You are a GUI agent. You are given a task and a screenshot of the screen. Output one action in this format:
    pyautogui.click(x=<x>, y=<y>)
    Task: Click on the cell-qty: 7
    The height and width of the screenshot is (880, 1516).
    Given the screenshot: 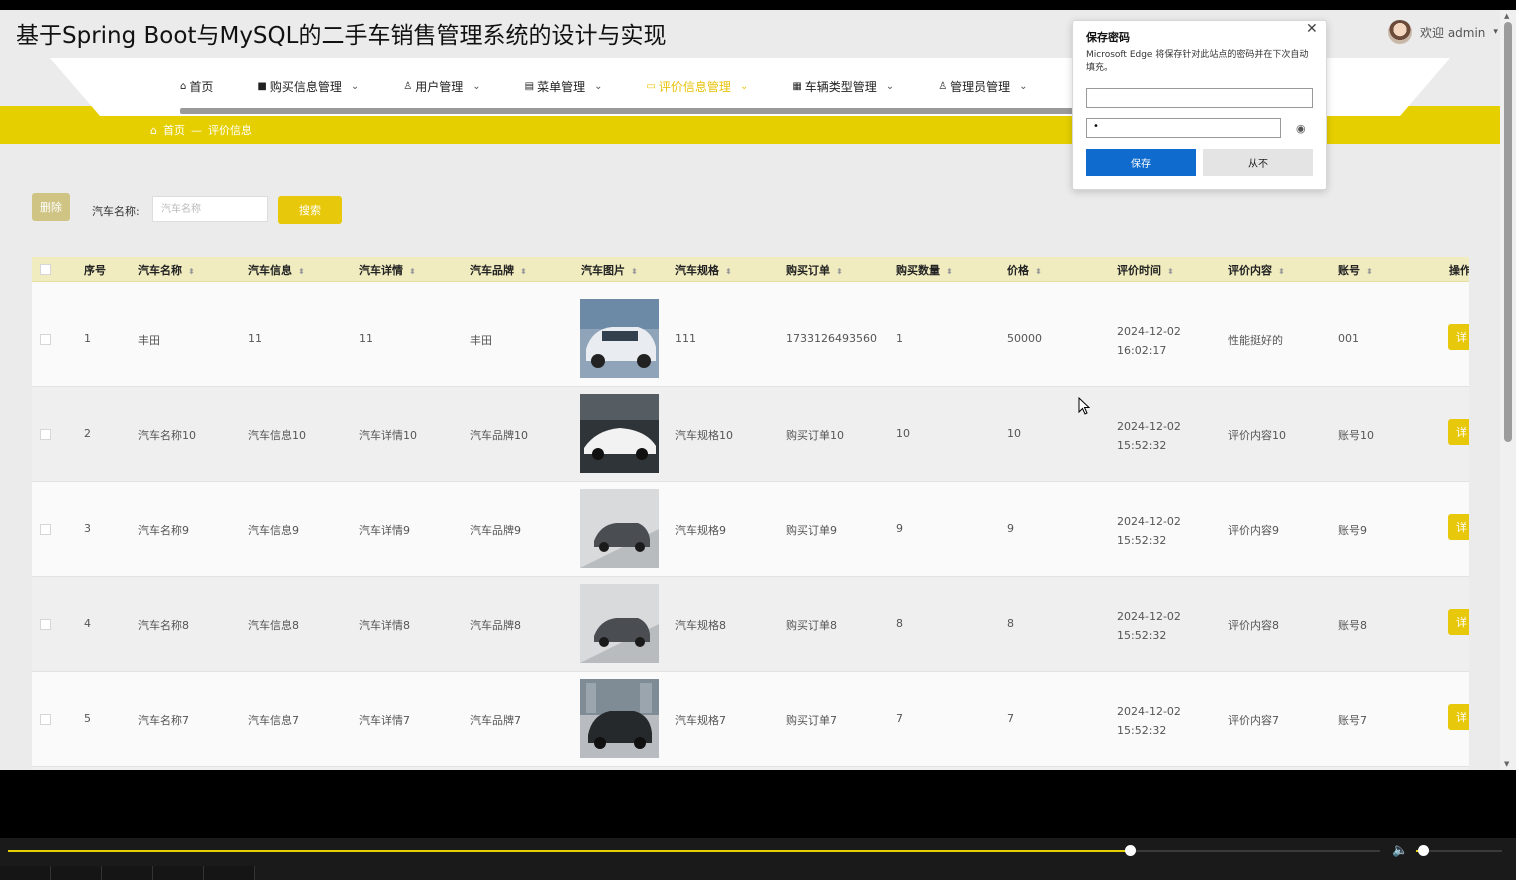 What is the action you would take?
    pyautogui.click(x=899, y=718)
    